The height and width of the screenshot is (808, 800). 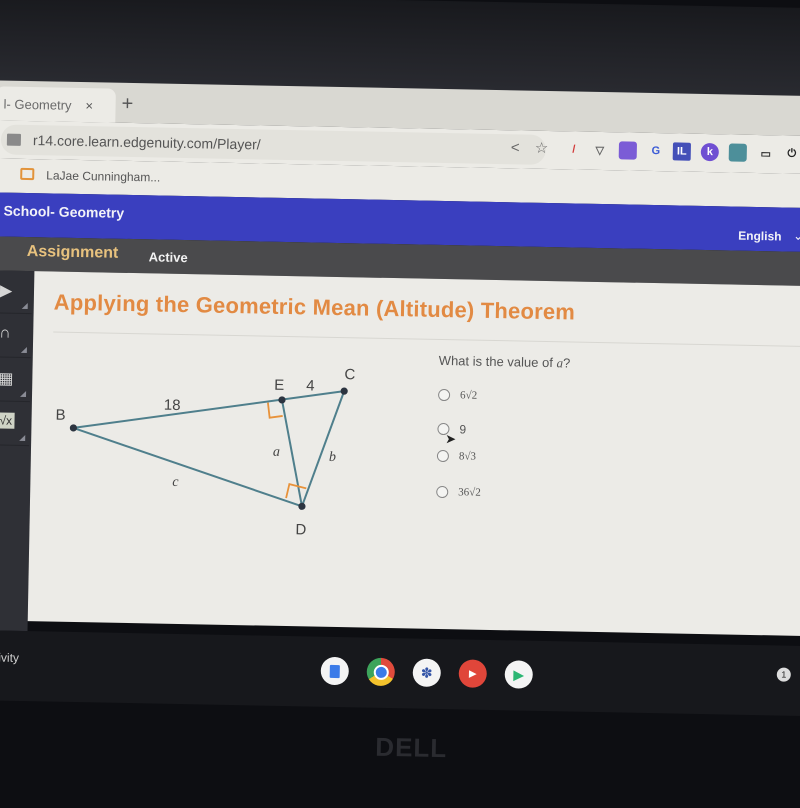 What do you see at coordinates (783, 674) in the screenshot?
I see `notification-badge: 1` at bounding box center [783, 674].